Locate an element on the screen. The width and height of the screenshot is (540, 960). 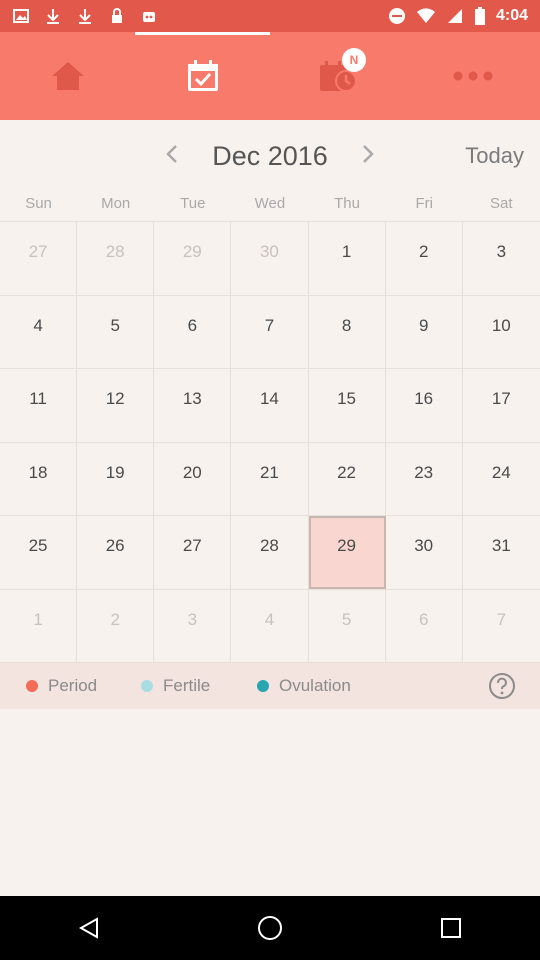
legend-period: Period is located at coordinates (61, 686).